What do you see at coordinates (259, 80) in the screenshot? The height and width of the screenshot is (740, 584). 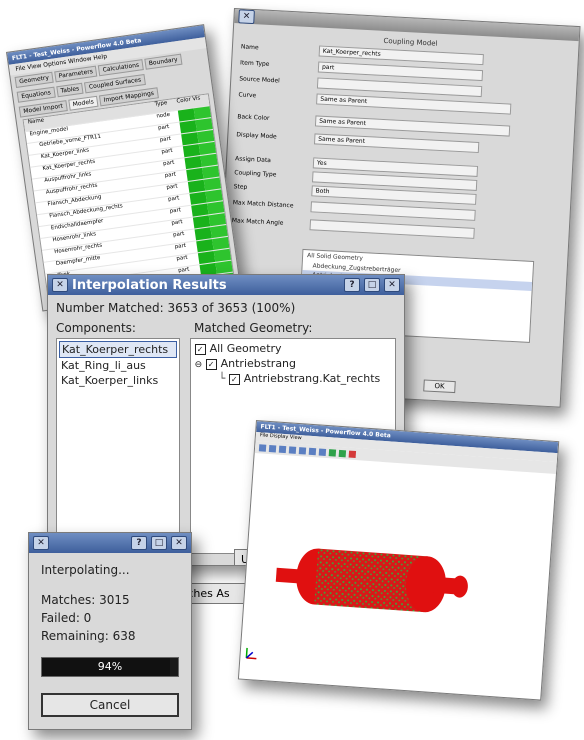 I see `coupling-field-label: Source Model` at bounding box center [259, 80].